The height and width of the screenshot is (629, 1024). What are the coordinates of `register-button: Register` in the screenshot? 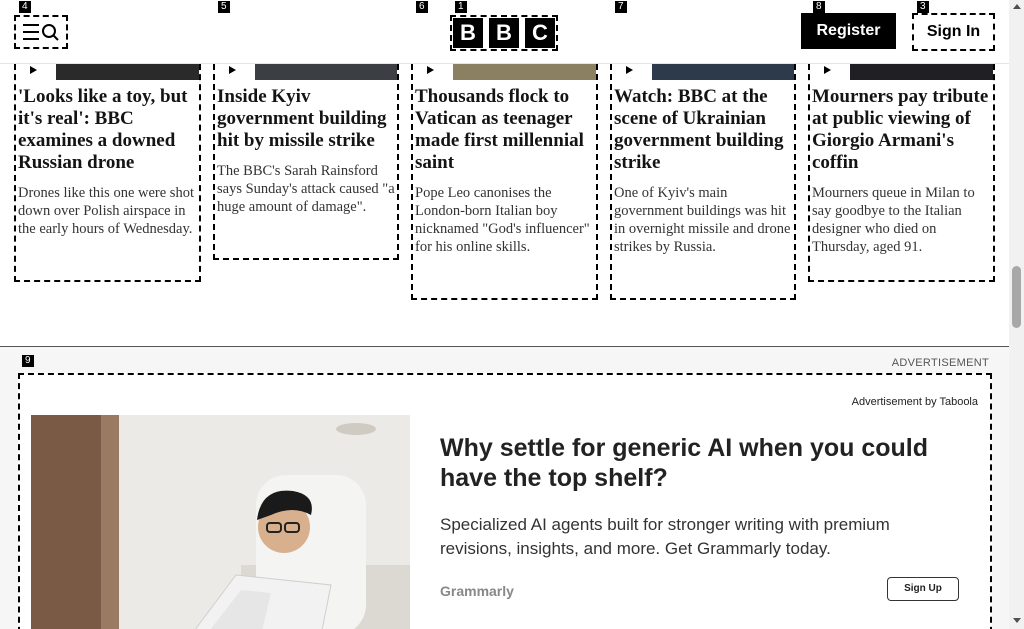 It's located at (848, 31).